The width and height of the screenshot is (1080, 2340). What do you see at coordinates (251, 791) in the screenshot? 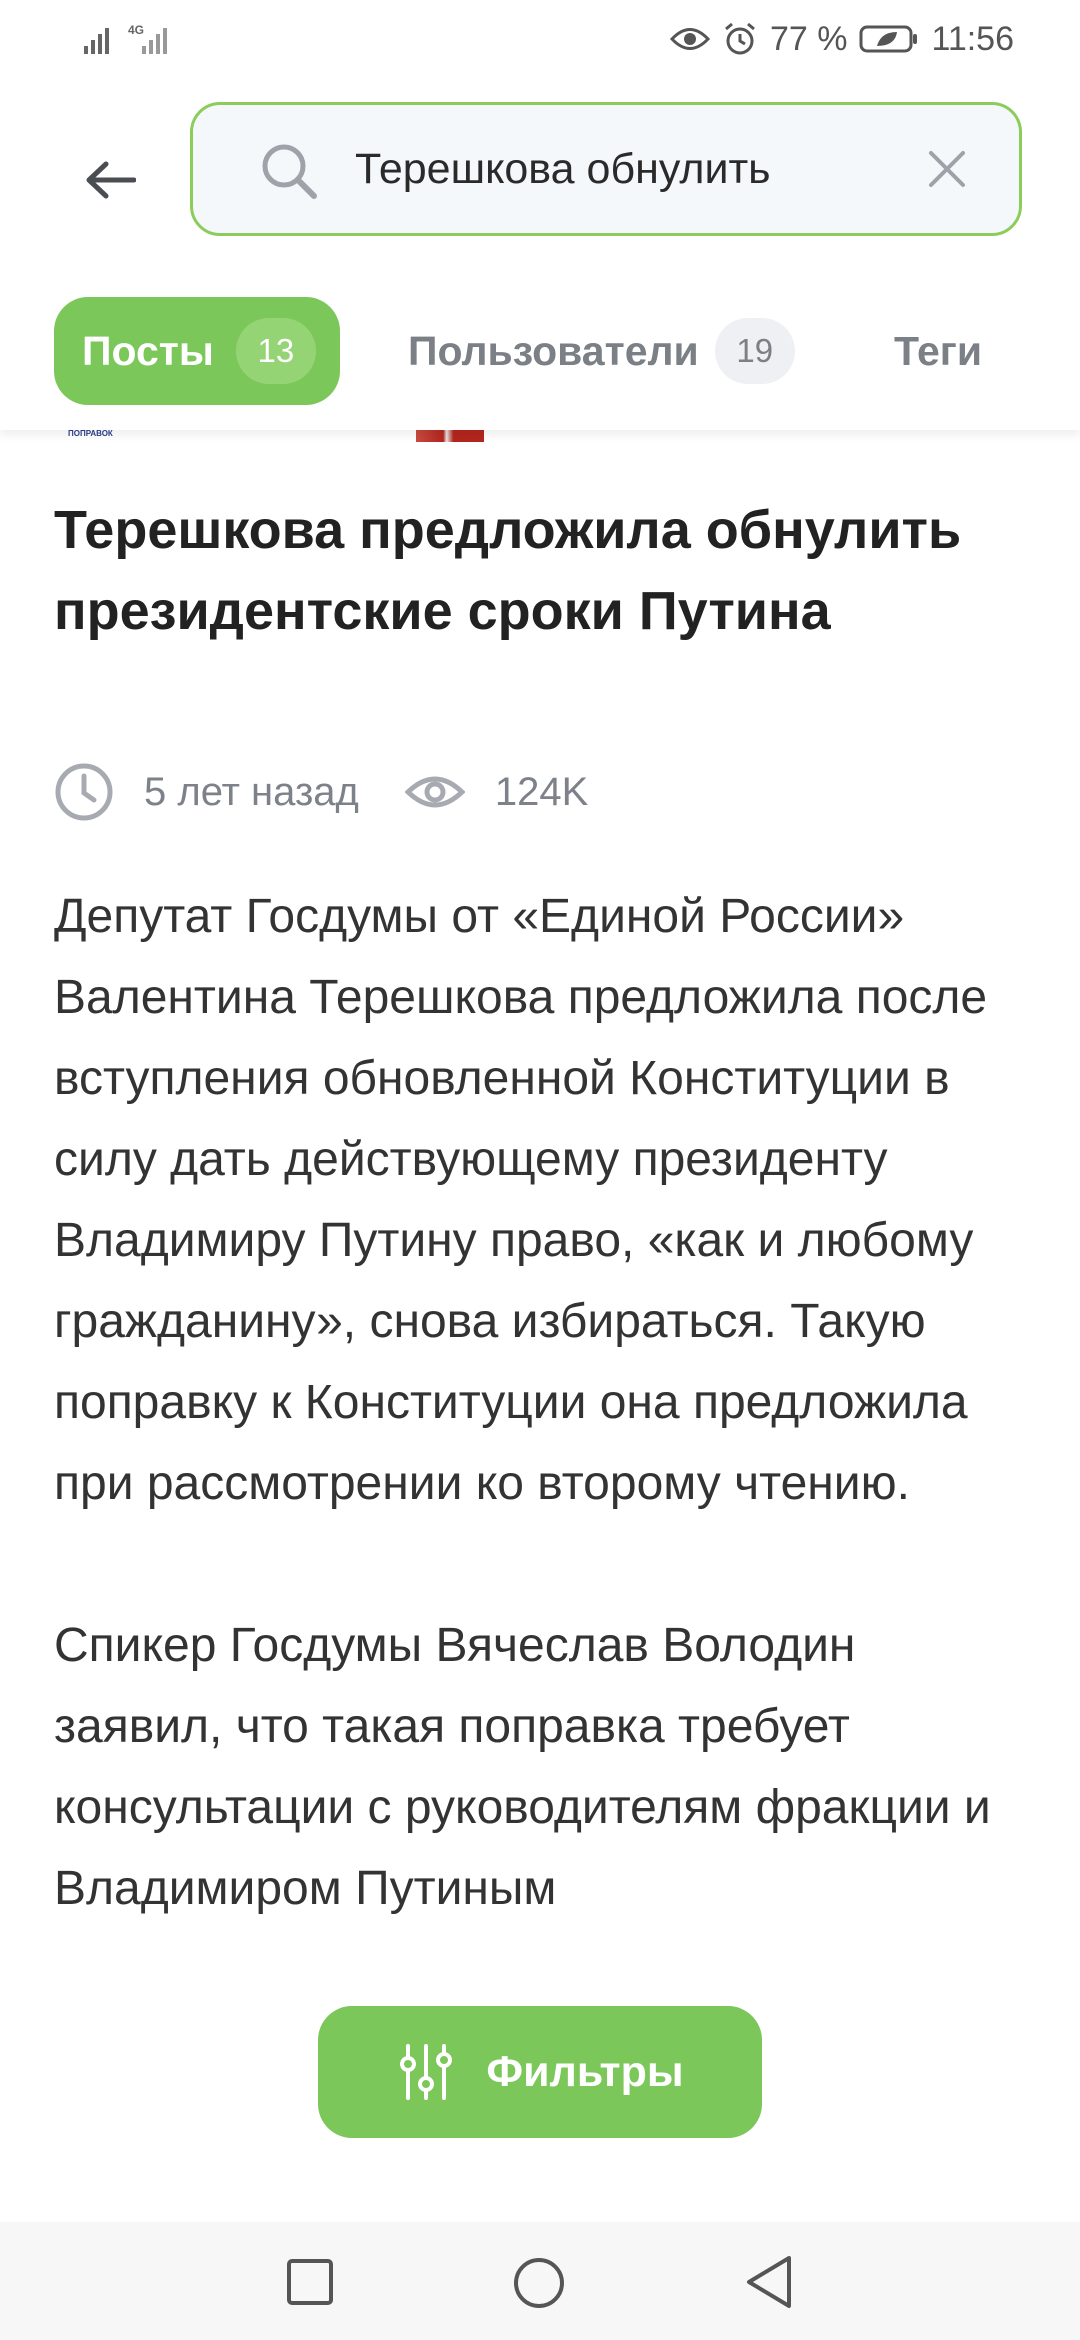
I see `article-time: 5 лет назад` at bounding box center [251, 791].